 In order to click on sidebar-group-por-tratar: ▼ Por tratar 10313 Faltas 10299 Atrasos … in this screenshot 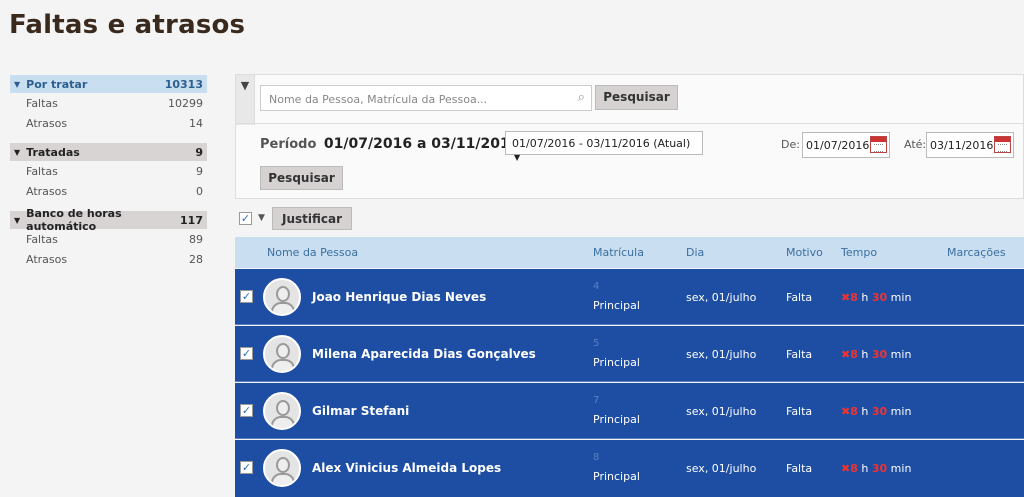, I will do `click(108, 104)`.